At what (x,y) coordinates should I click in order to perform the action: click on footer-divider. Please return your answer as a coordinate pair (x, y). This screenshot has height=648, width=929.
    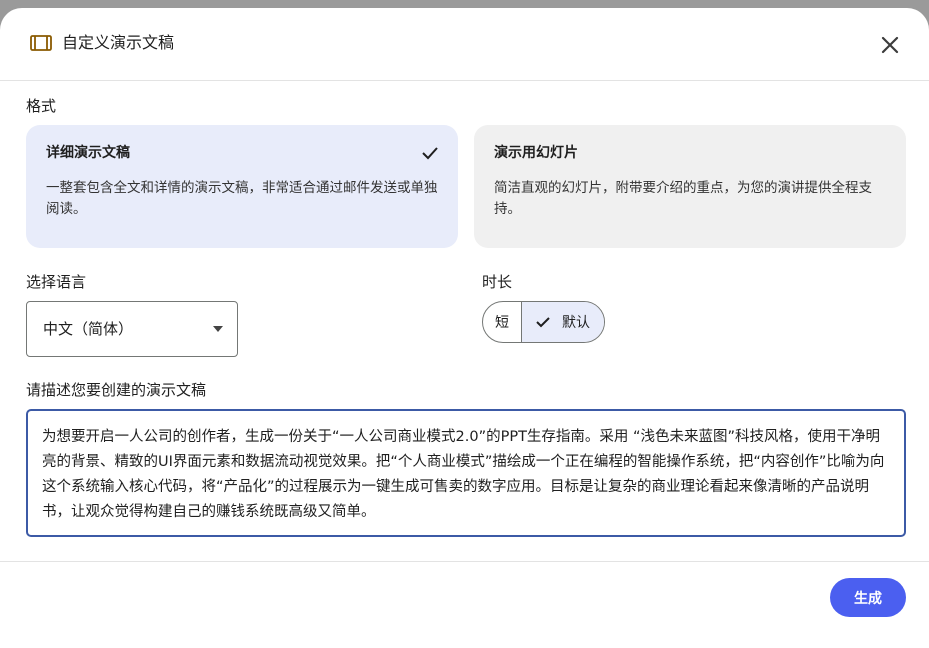
    Looking at the image, I should click on (464, 561).